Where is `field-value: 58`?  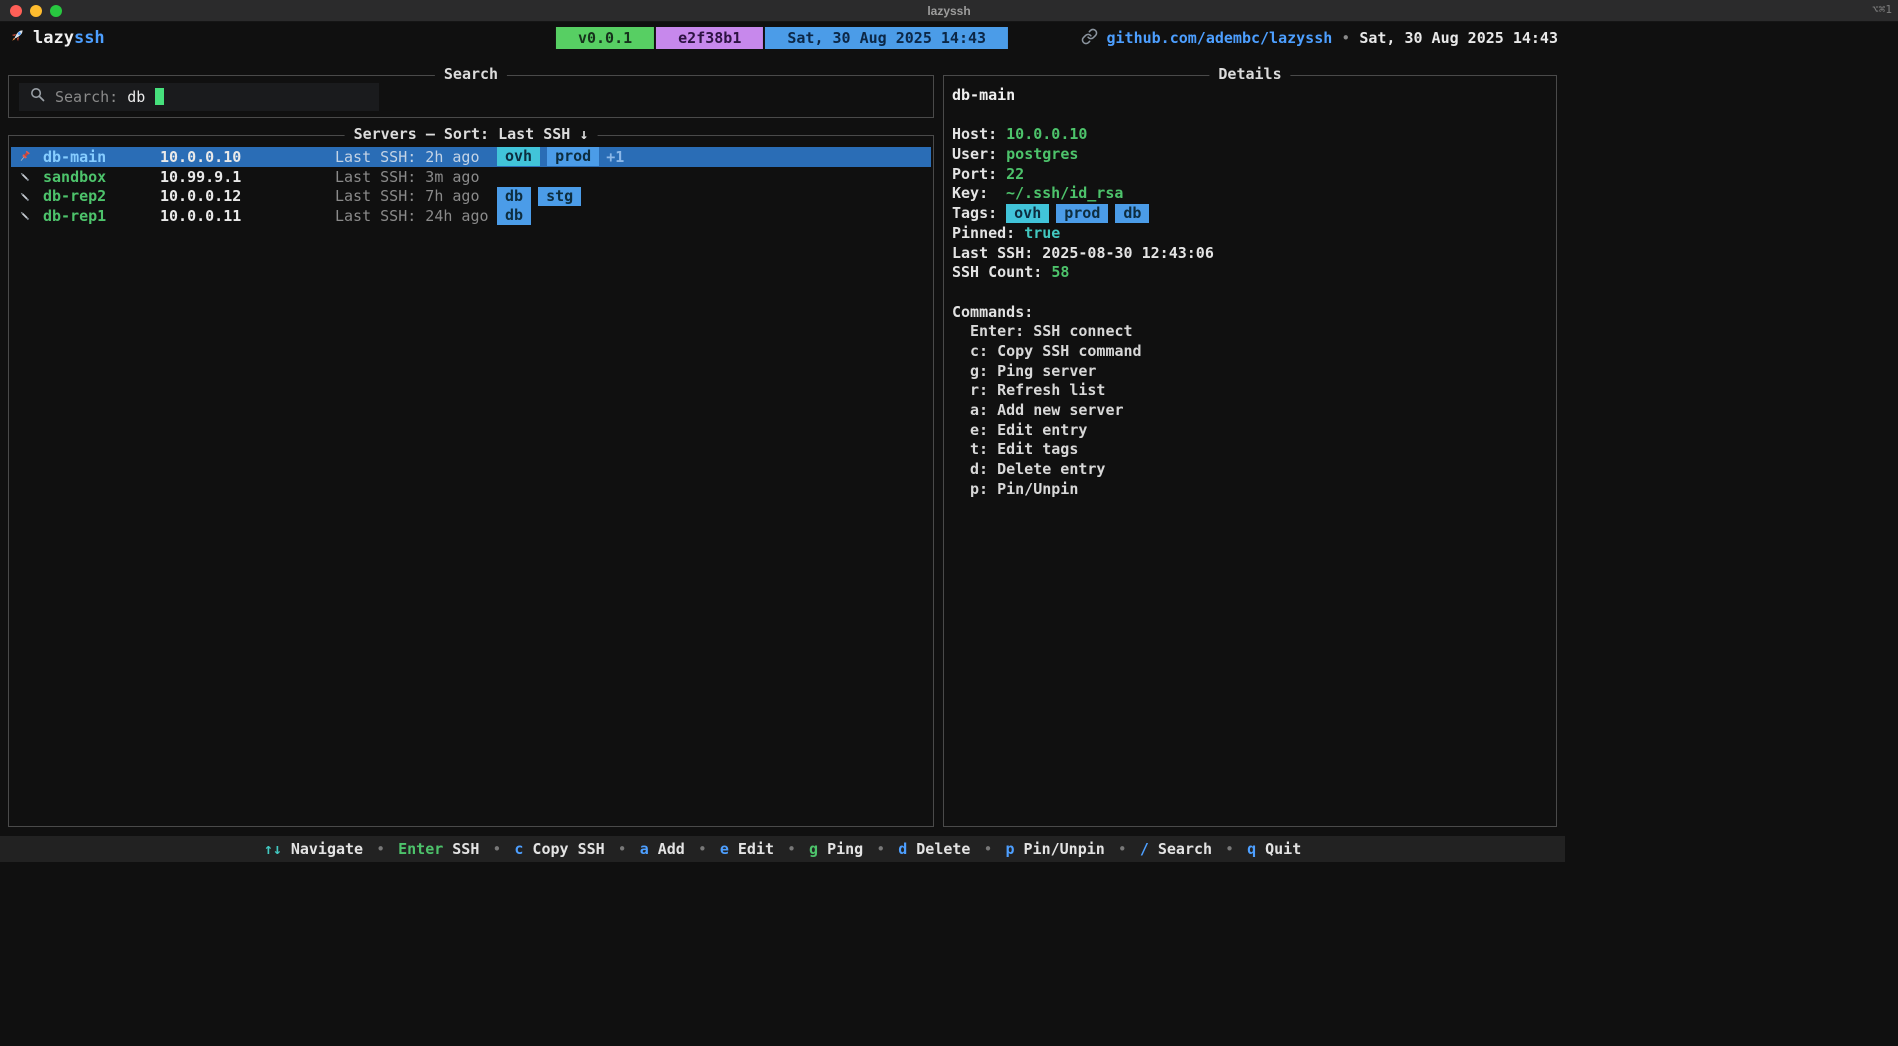 field-value: 58 is located at coordinates (1060, 272).